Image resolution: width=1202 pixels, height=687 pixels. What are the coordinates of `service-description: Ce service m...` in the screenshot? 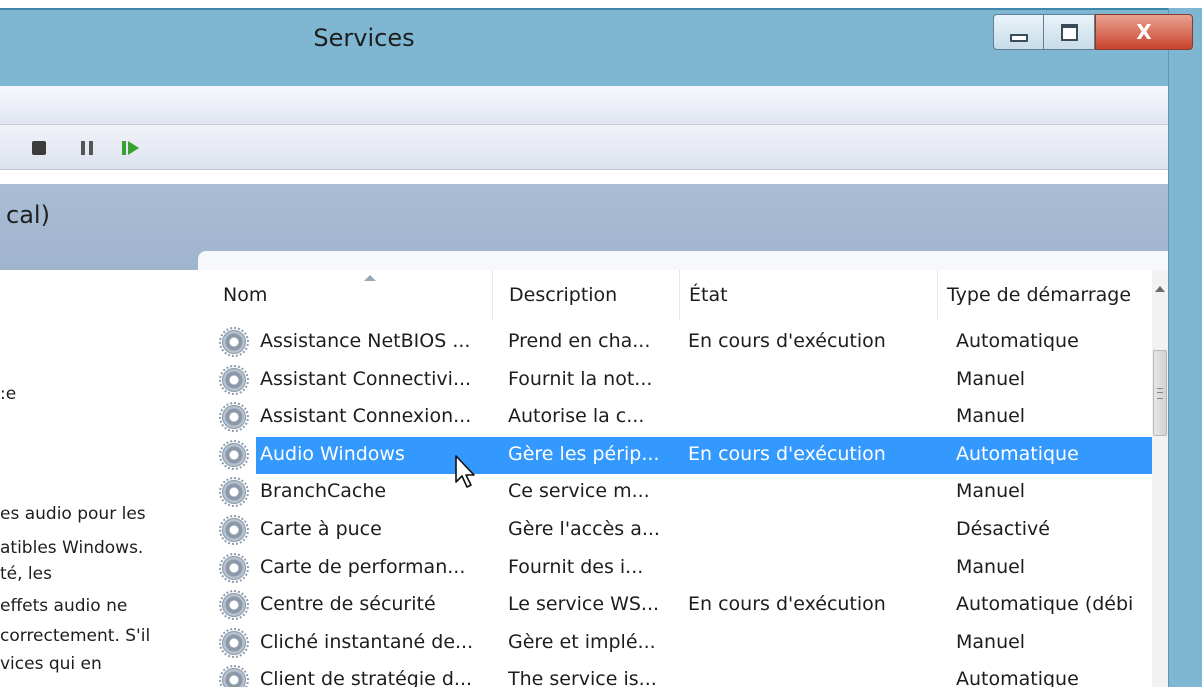 It's located at (579, 491).